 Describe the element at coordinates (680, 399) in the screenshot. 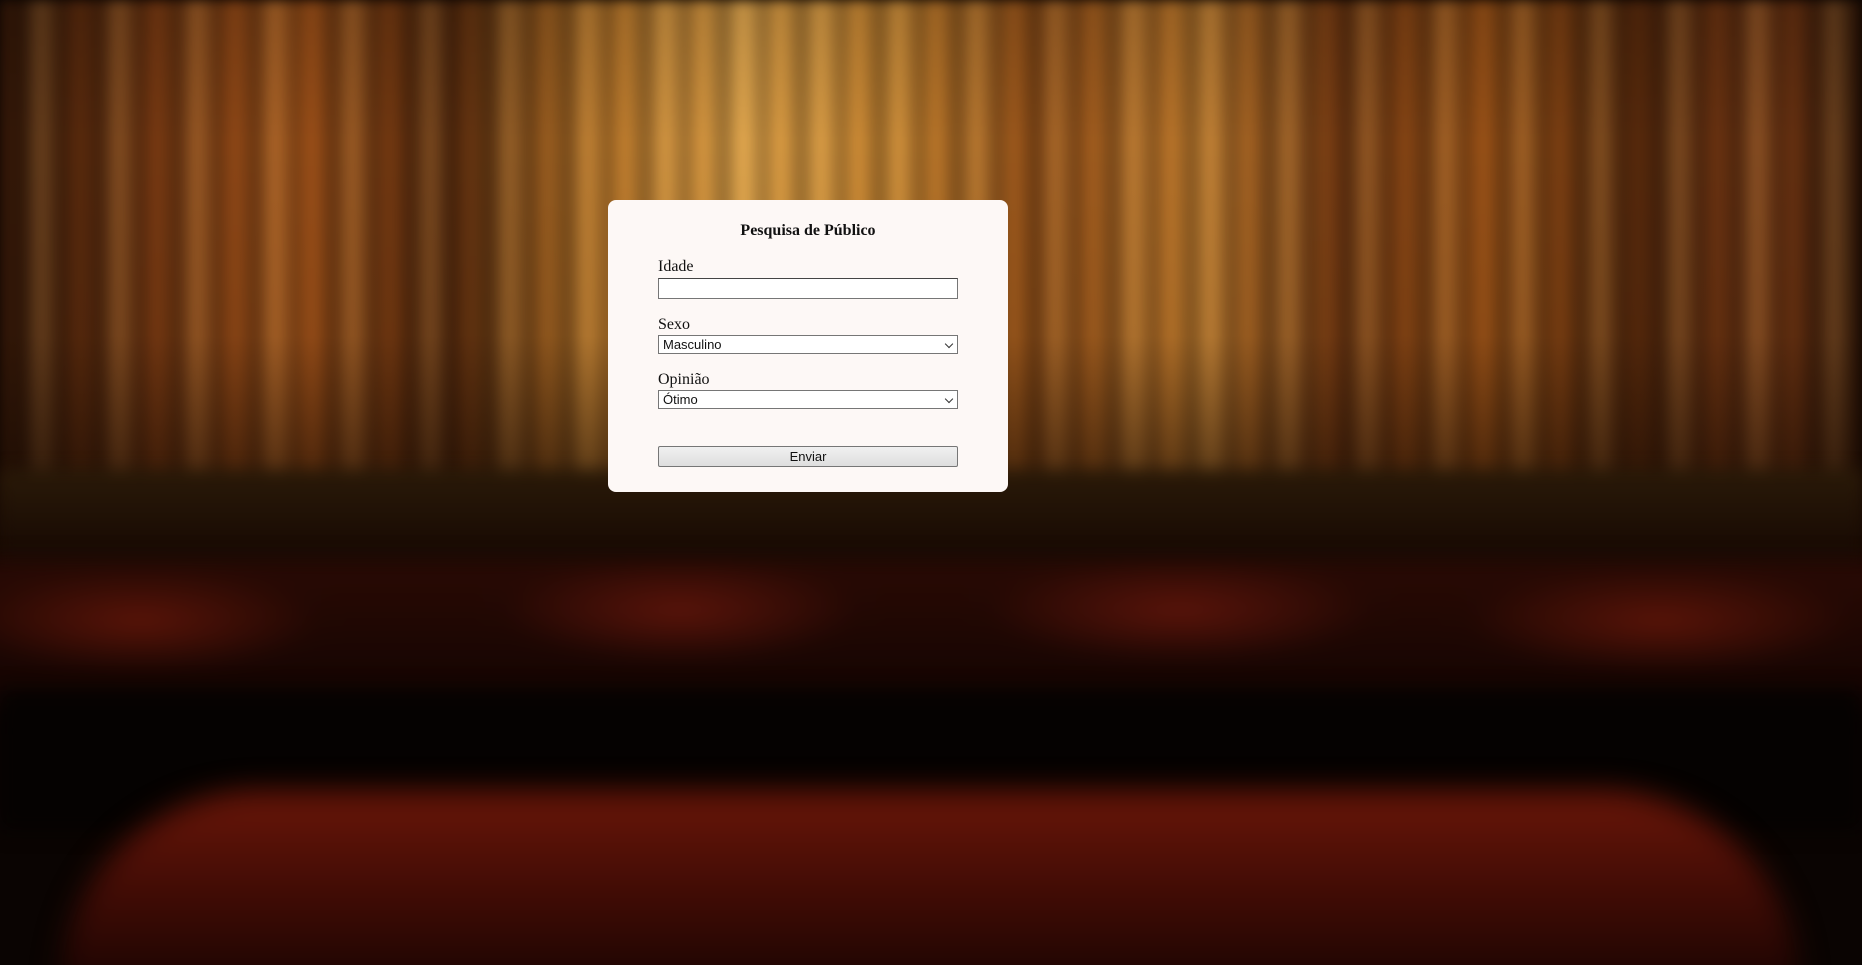

I see `opinion-select-value: Ótimo` at that location.